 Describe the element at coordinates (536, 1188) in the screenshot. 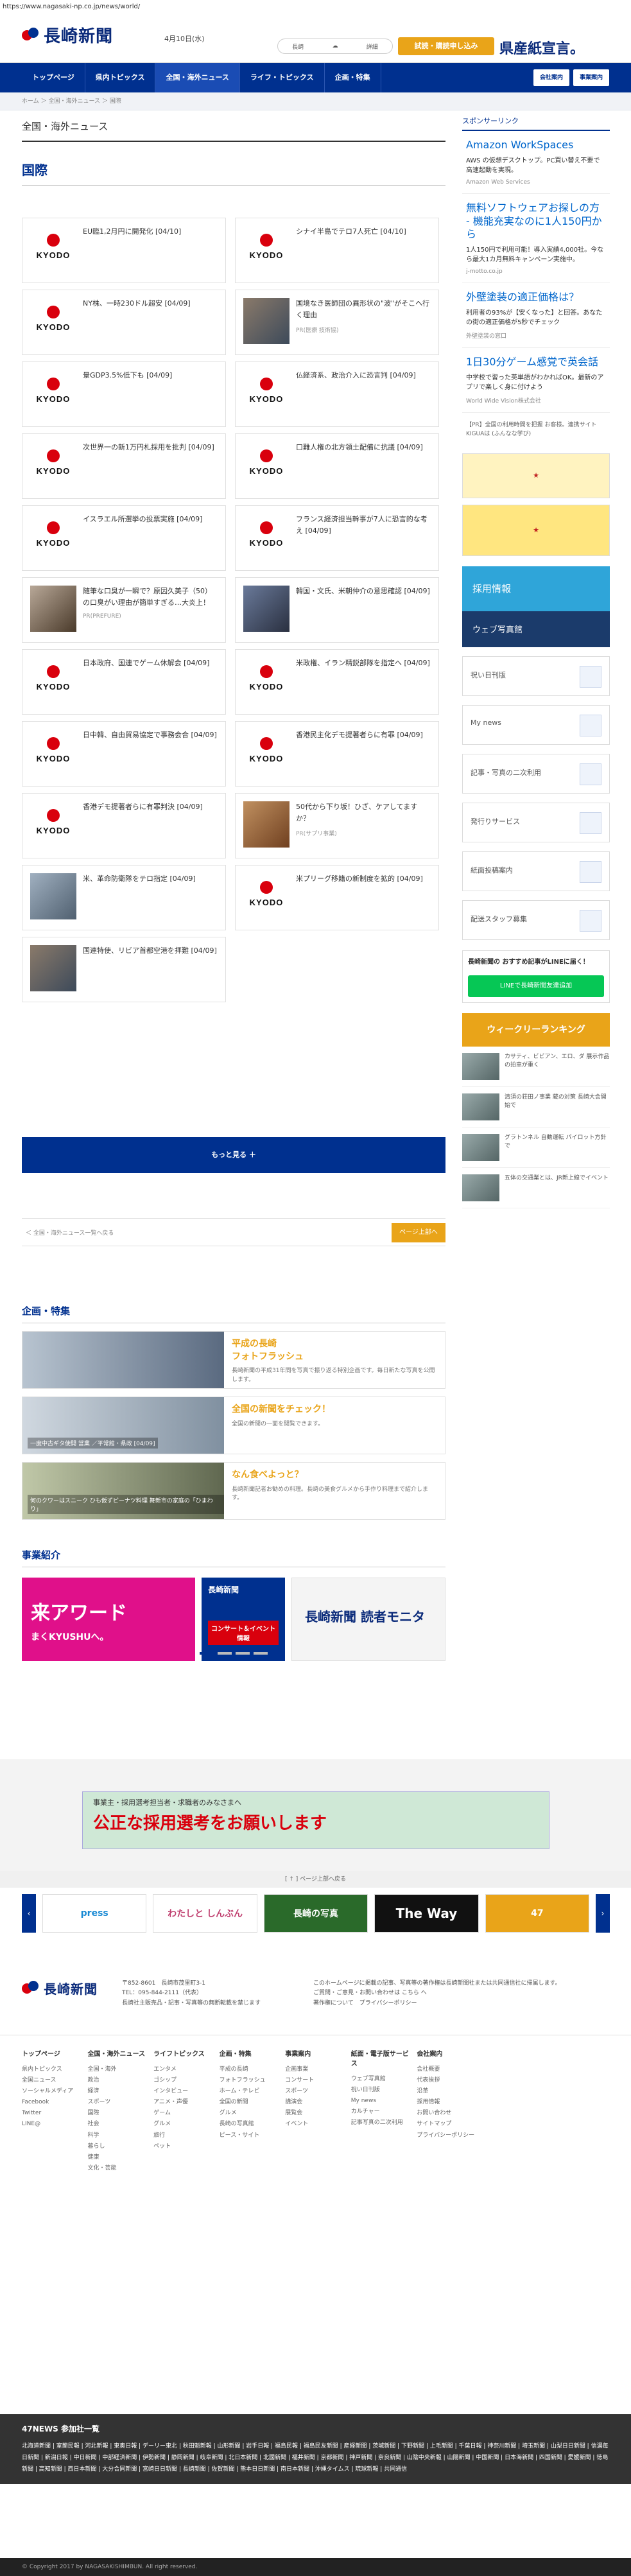

I see `ranking-item: 五体の交通業とは、JR新上線でイベント` at that location.